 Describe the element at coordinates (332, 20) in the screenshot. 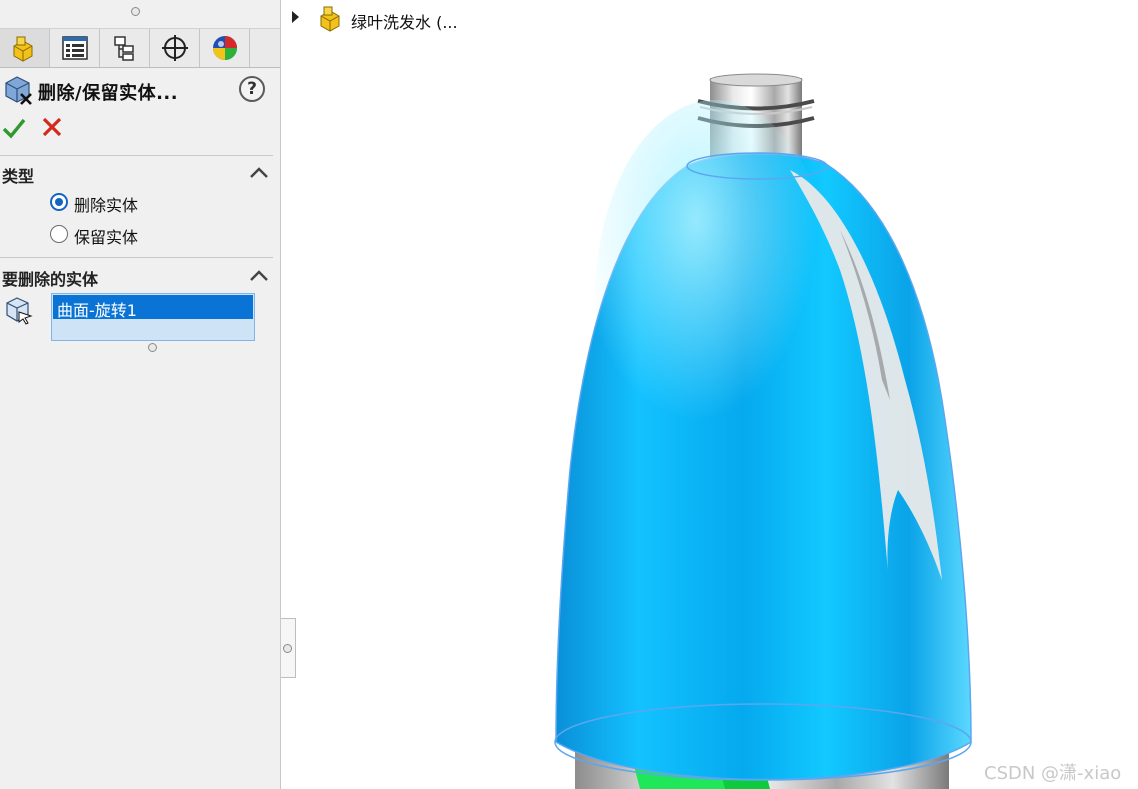

I see `part-icon` at that location.